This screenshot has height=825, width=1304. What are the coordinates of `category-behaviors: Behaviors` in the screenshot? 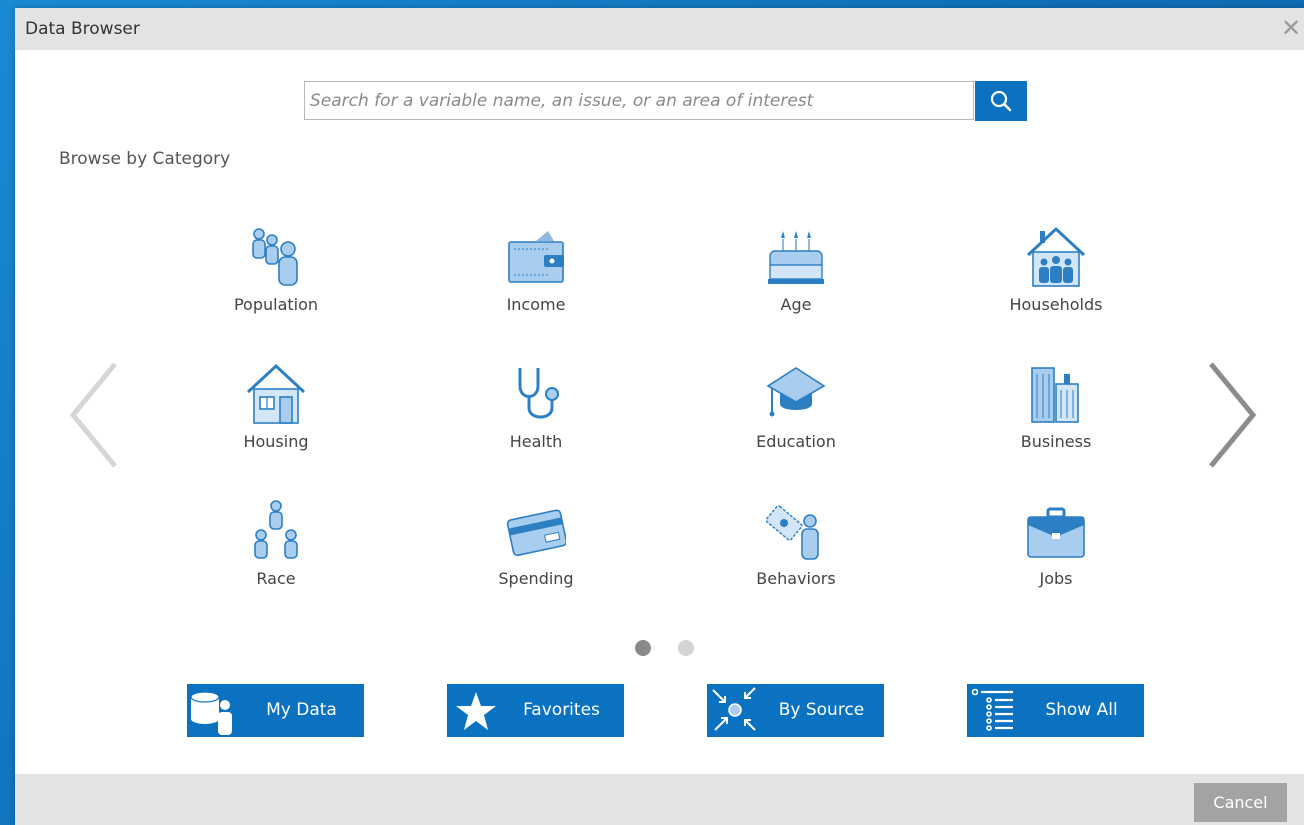 It's located at (796, 554).